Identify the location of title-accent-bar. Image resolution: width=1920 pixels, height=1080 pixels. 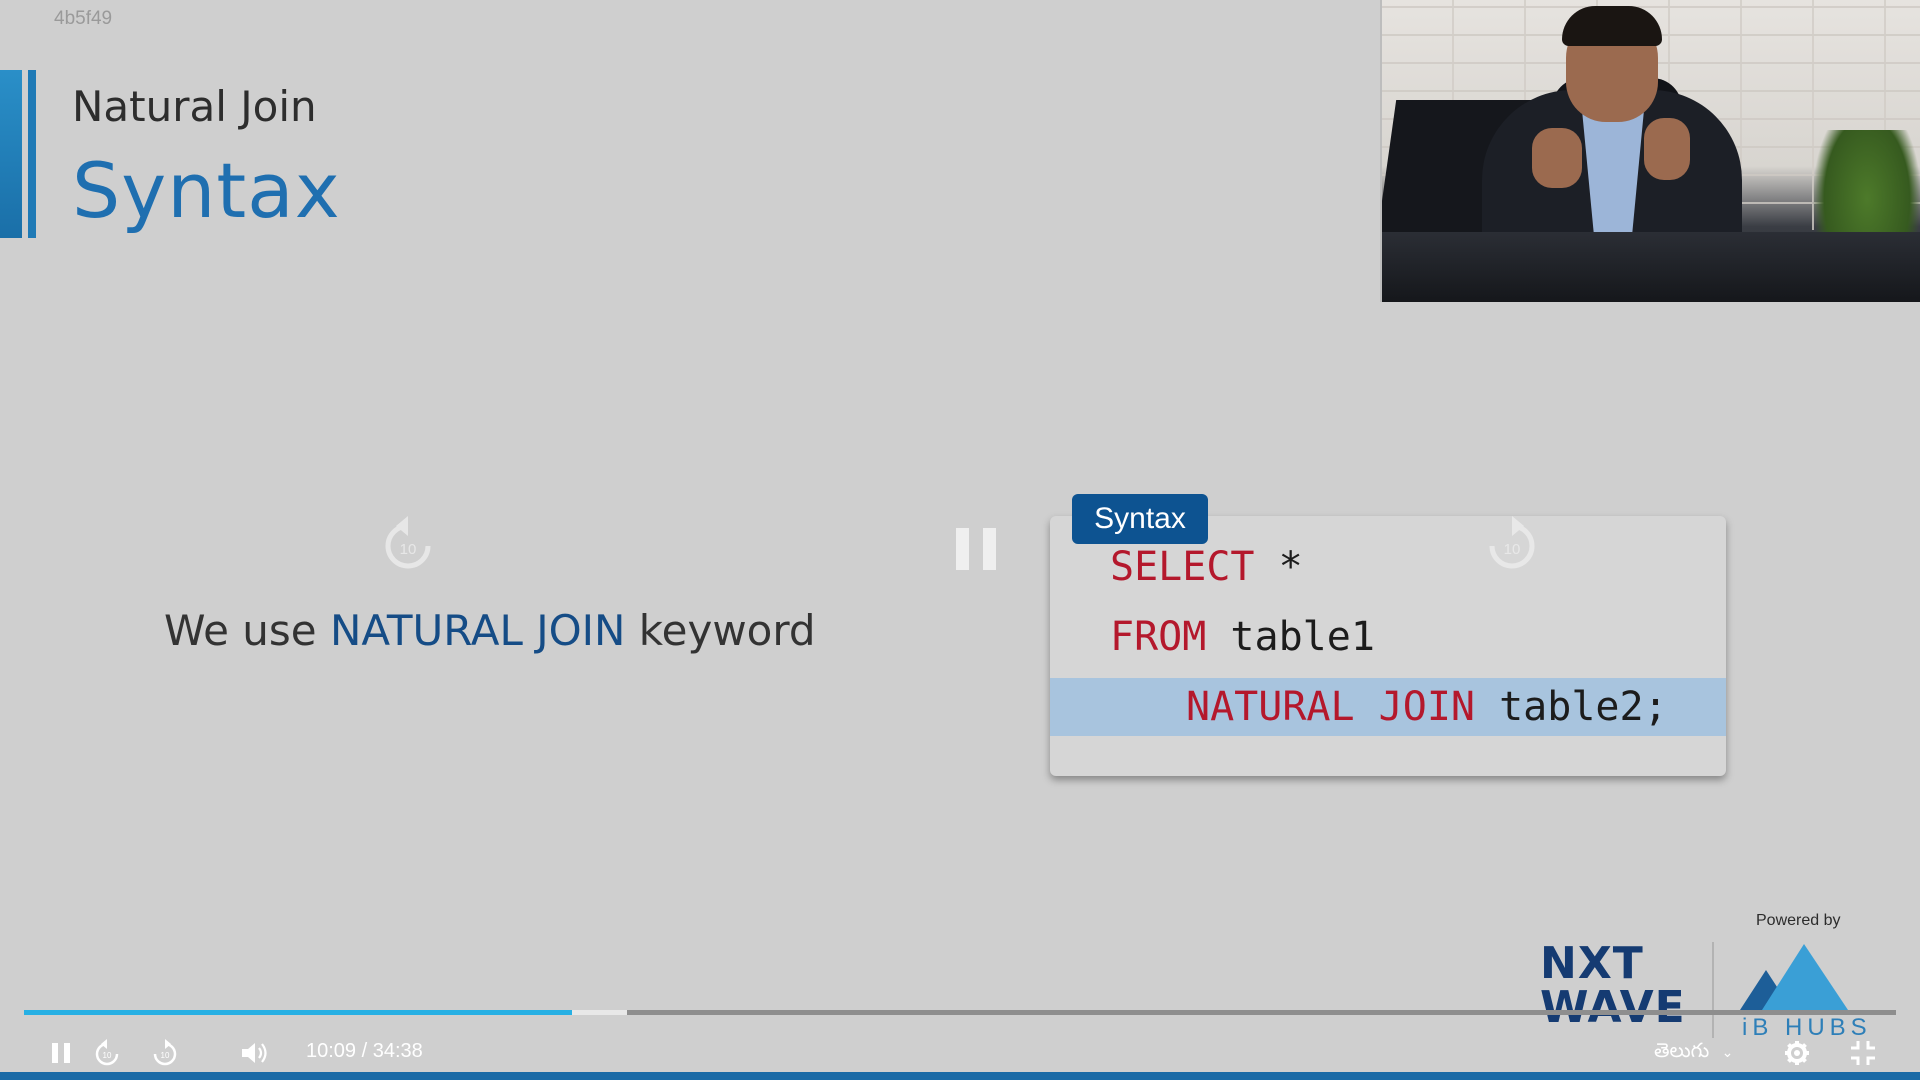
(11, 154).